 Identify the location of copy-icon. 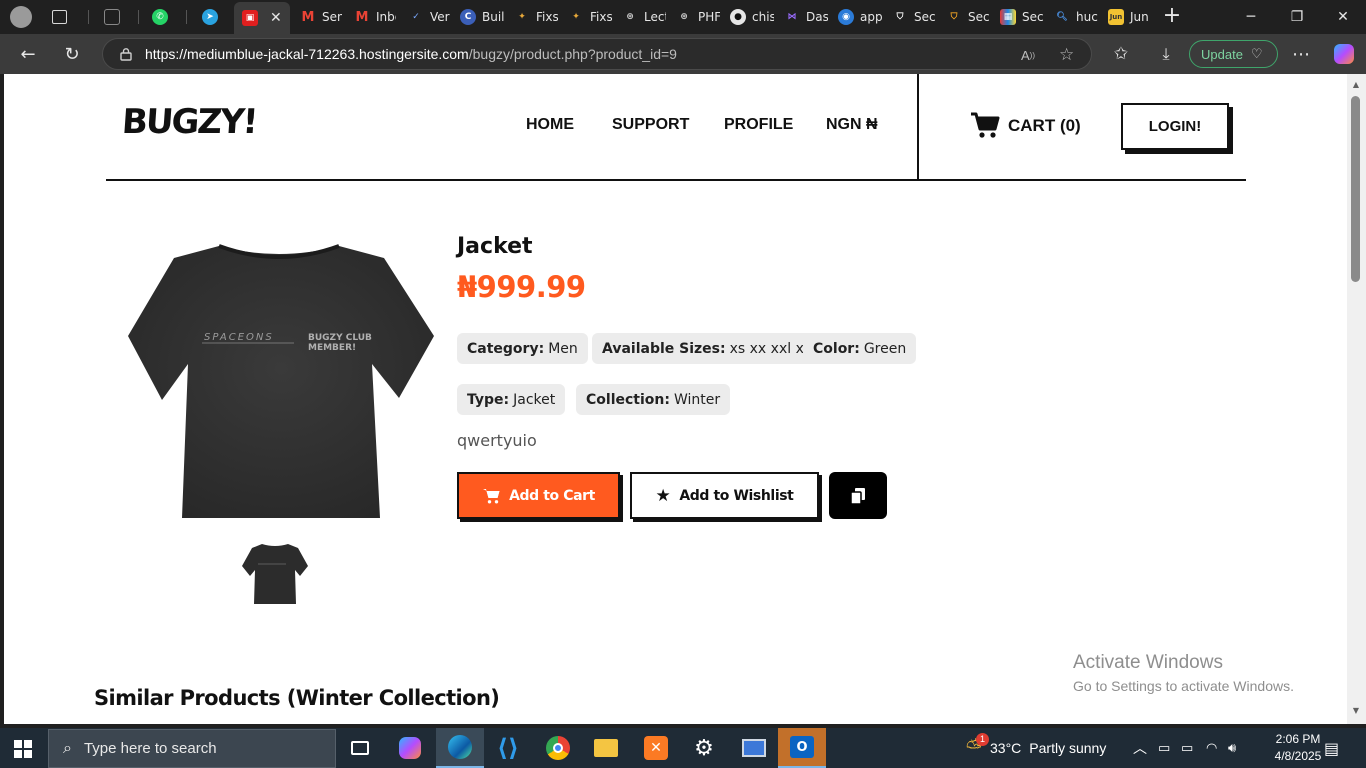
(857, 496).